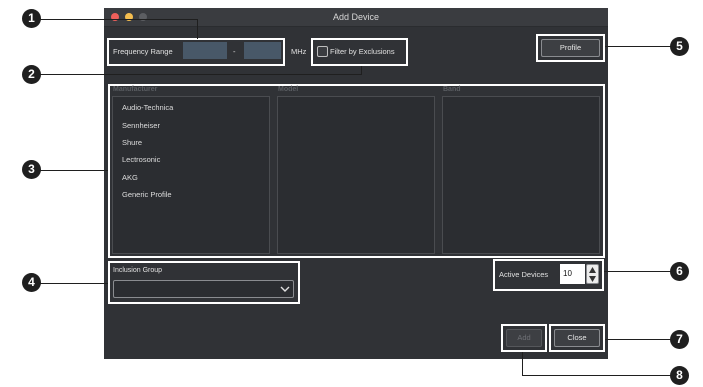 This screenshot has width=703, height=387. I want to click on manufacturer-item: Sennheiser, so click(141, 125).